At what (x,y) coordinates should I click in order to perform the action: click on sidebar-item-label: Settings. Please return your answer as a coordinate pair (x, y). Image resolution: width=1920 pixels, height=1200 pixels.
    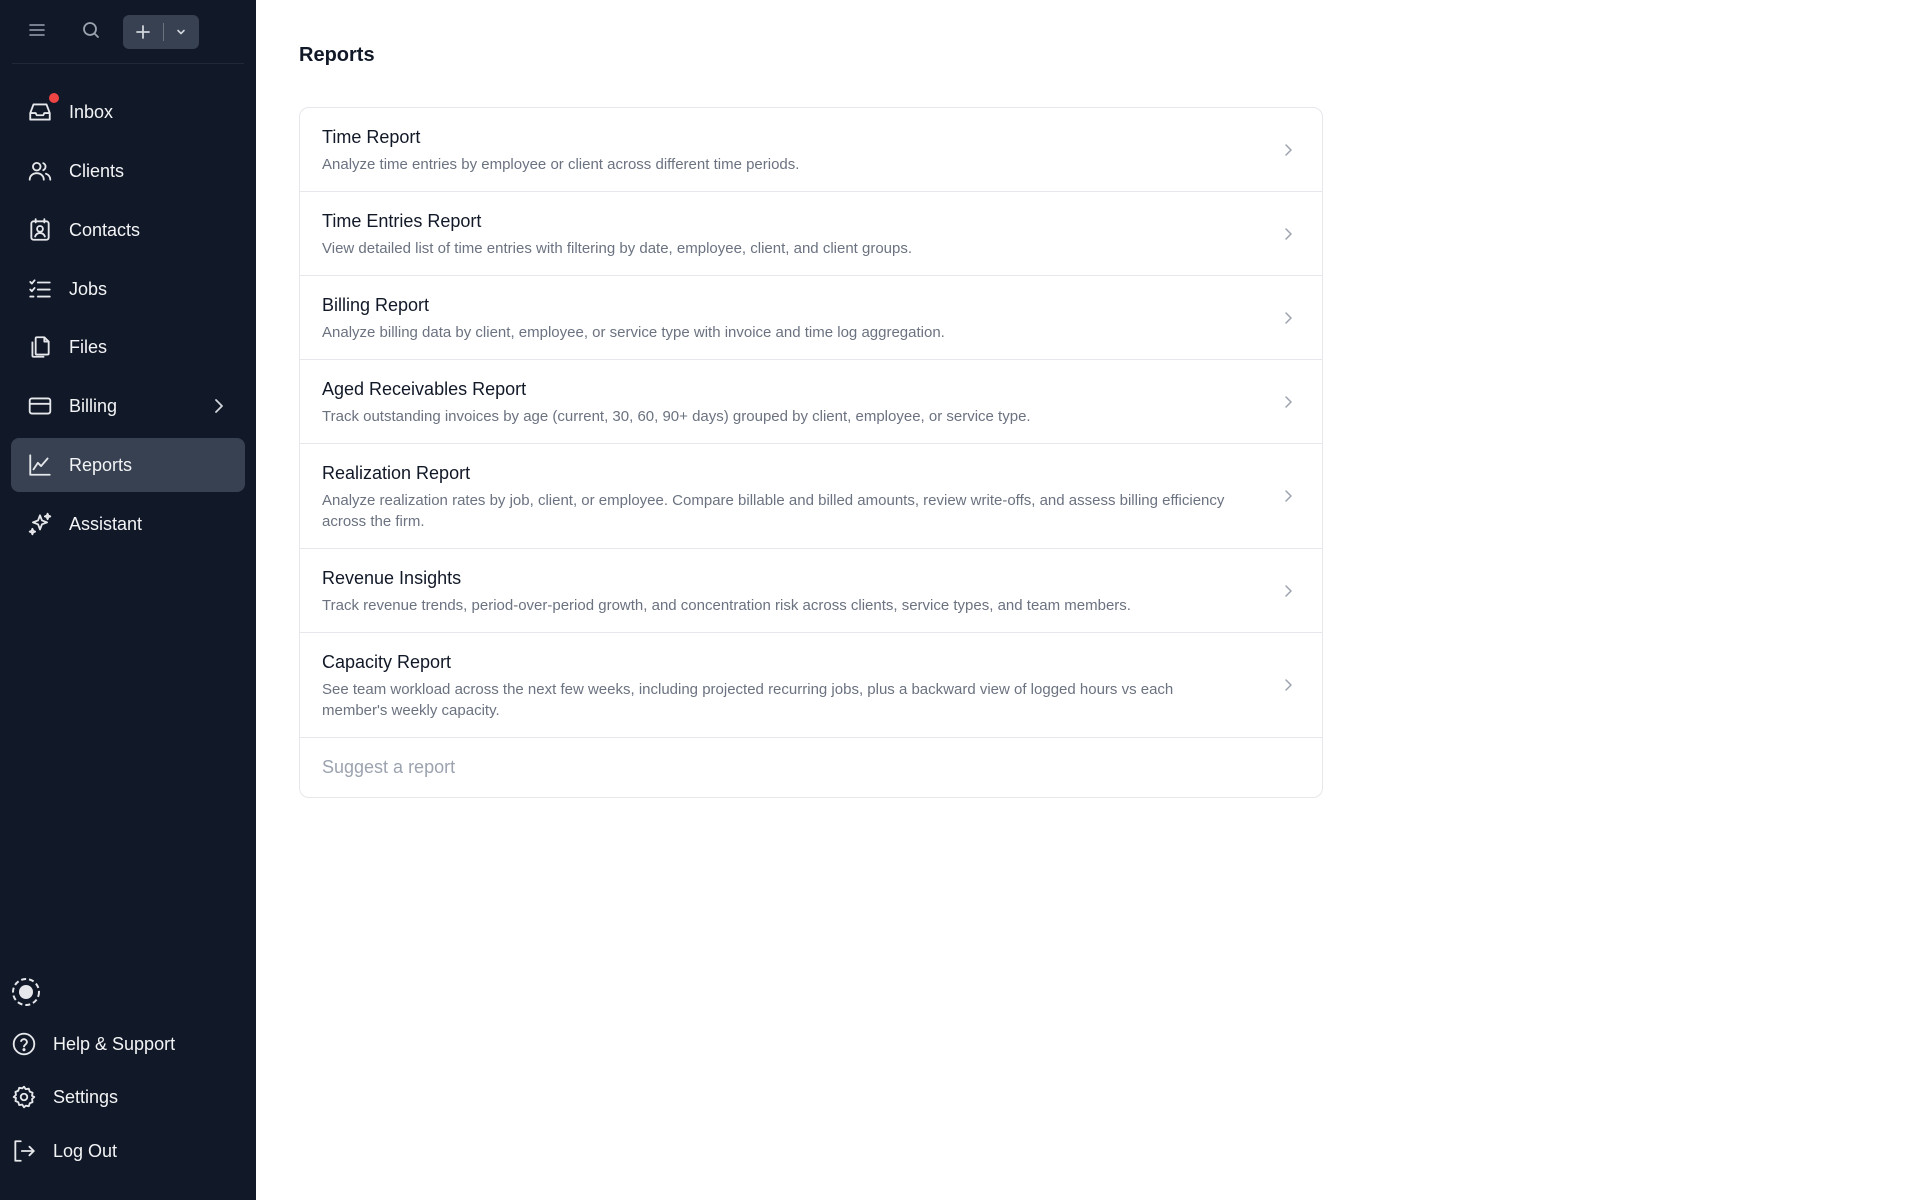
    Looking at the image, I should click on (86, 1096).